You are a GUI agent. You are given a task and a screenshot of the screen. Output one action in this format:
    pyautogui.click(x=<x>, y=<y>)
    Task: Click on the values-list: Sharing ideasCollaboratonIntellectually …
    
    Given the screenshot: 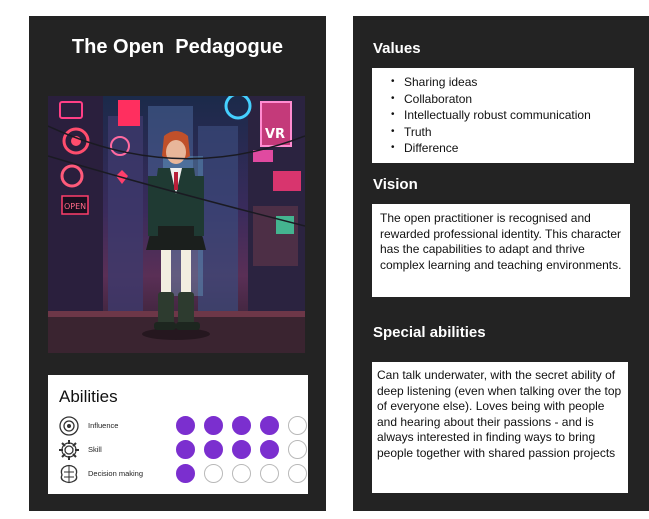 What is the action you would take?
    pyautogui.click(x=503, y=115)
    